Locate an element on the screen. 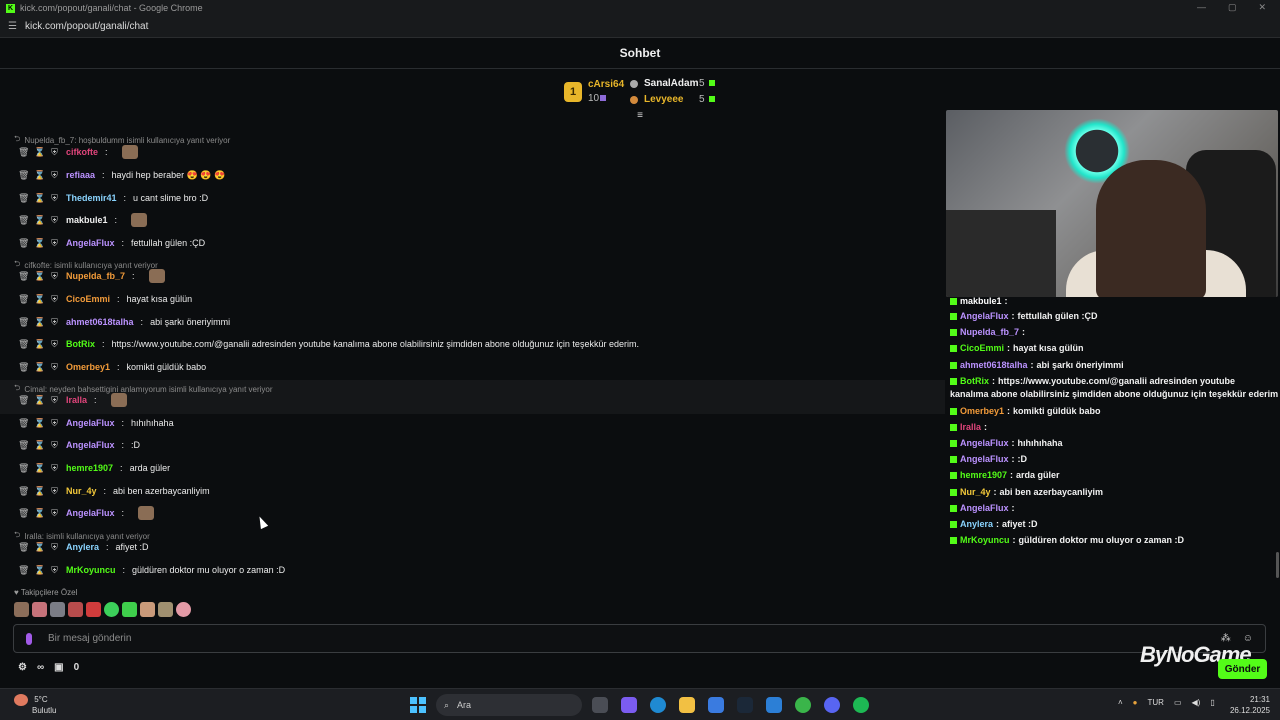 This screenshot has width=1280, height=720. file-explorer-icon is located at coordinates (687, 705).